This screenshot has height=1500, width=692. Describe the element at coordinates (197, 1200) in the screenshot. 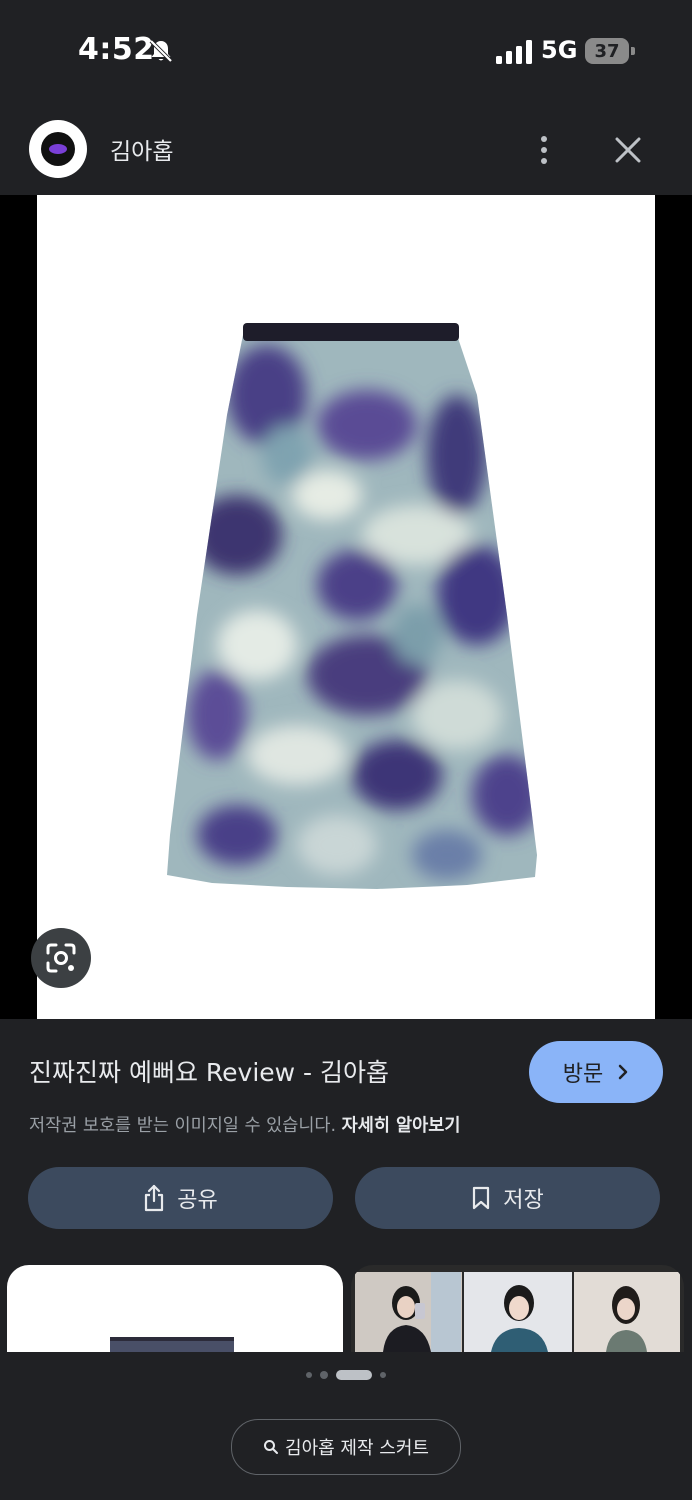

I see `share-label: 공유` at that location.